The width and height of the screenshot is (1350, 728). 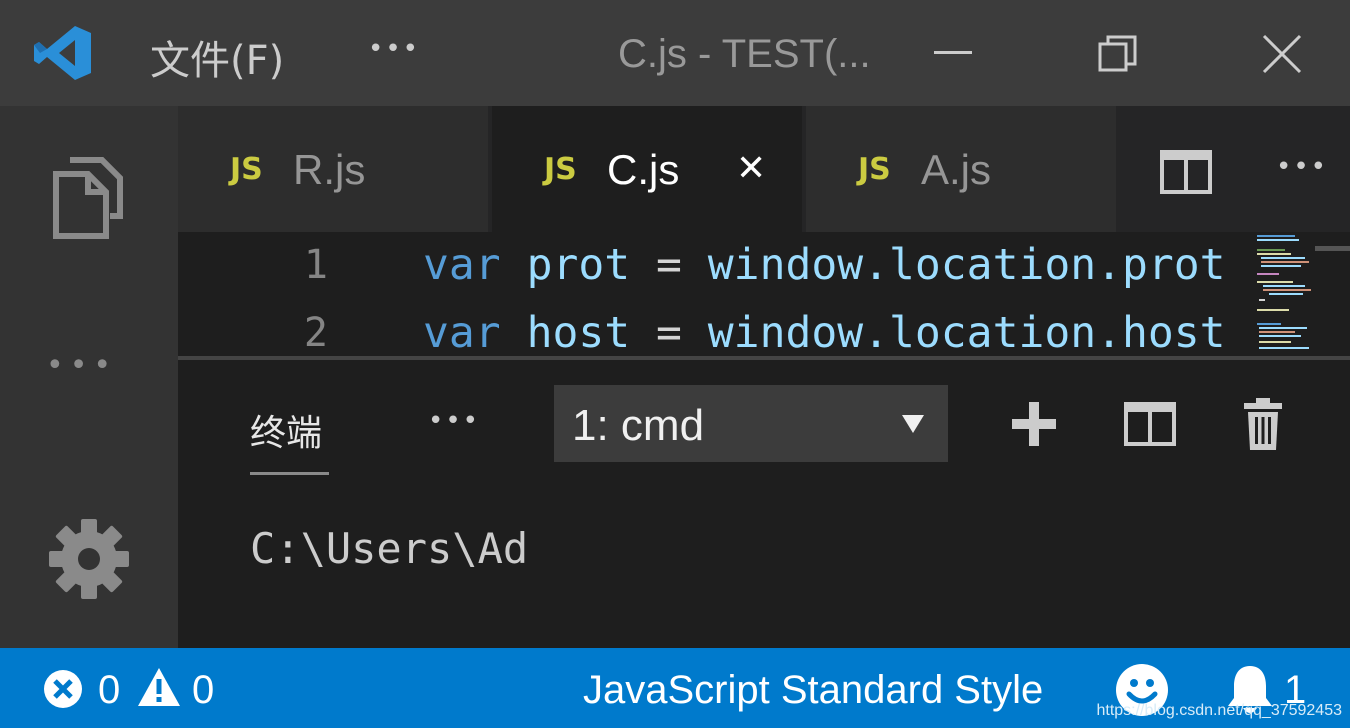 What do you see at coordinates (315, 333) in the screenshot?
I see `line-number: 2` at bounding box center [315, 333].